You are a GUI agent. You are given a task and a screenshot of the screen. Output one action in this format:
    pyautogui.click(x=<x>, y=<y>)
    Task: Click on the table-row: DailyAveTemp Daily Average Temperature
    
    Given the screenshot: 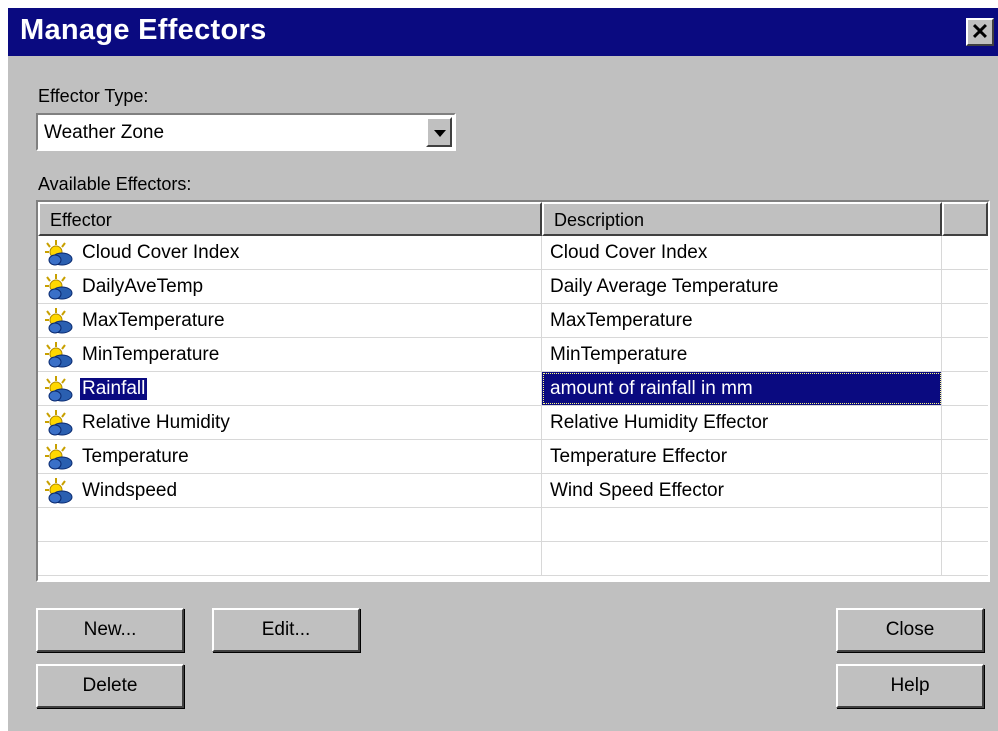 What is the action you would take?
    pyautogui.click(x=513, y=287)
    